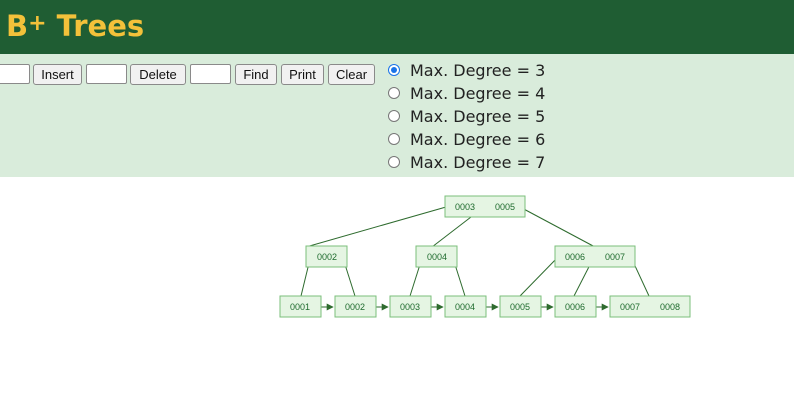 The width and height of the screenshot is (794, 408). I want to click on tree-leaf-node: 0007 0008, so click(650, 306).